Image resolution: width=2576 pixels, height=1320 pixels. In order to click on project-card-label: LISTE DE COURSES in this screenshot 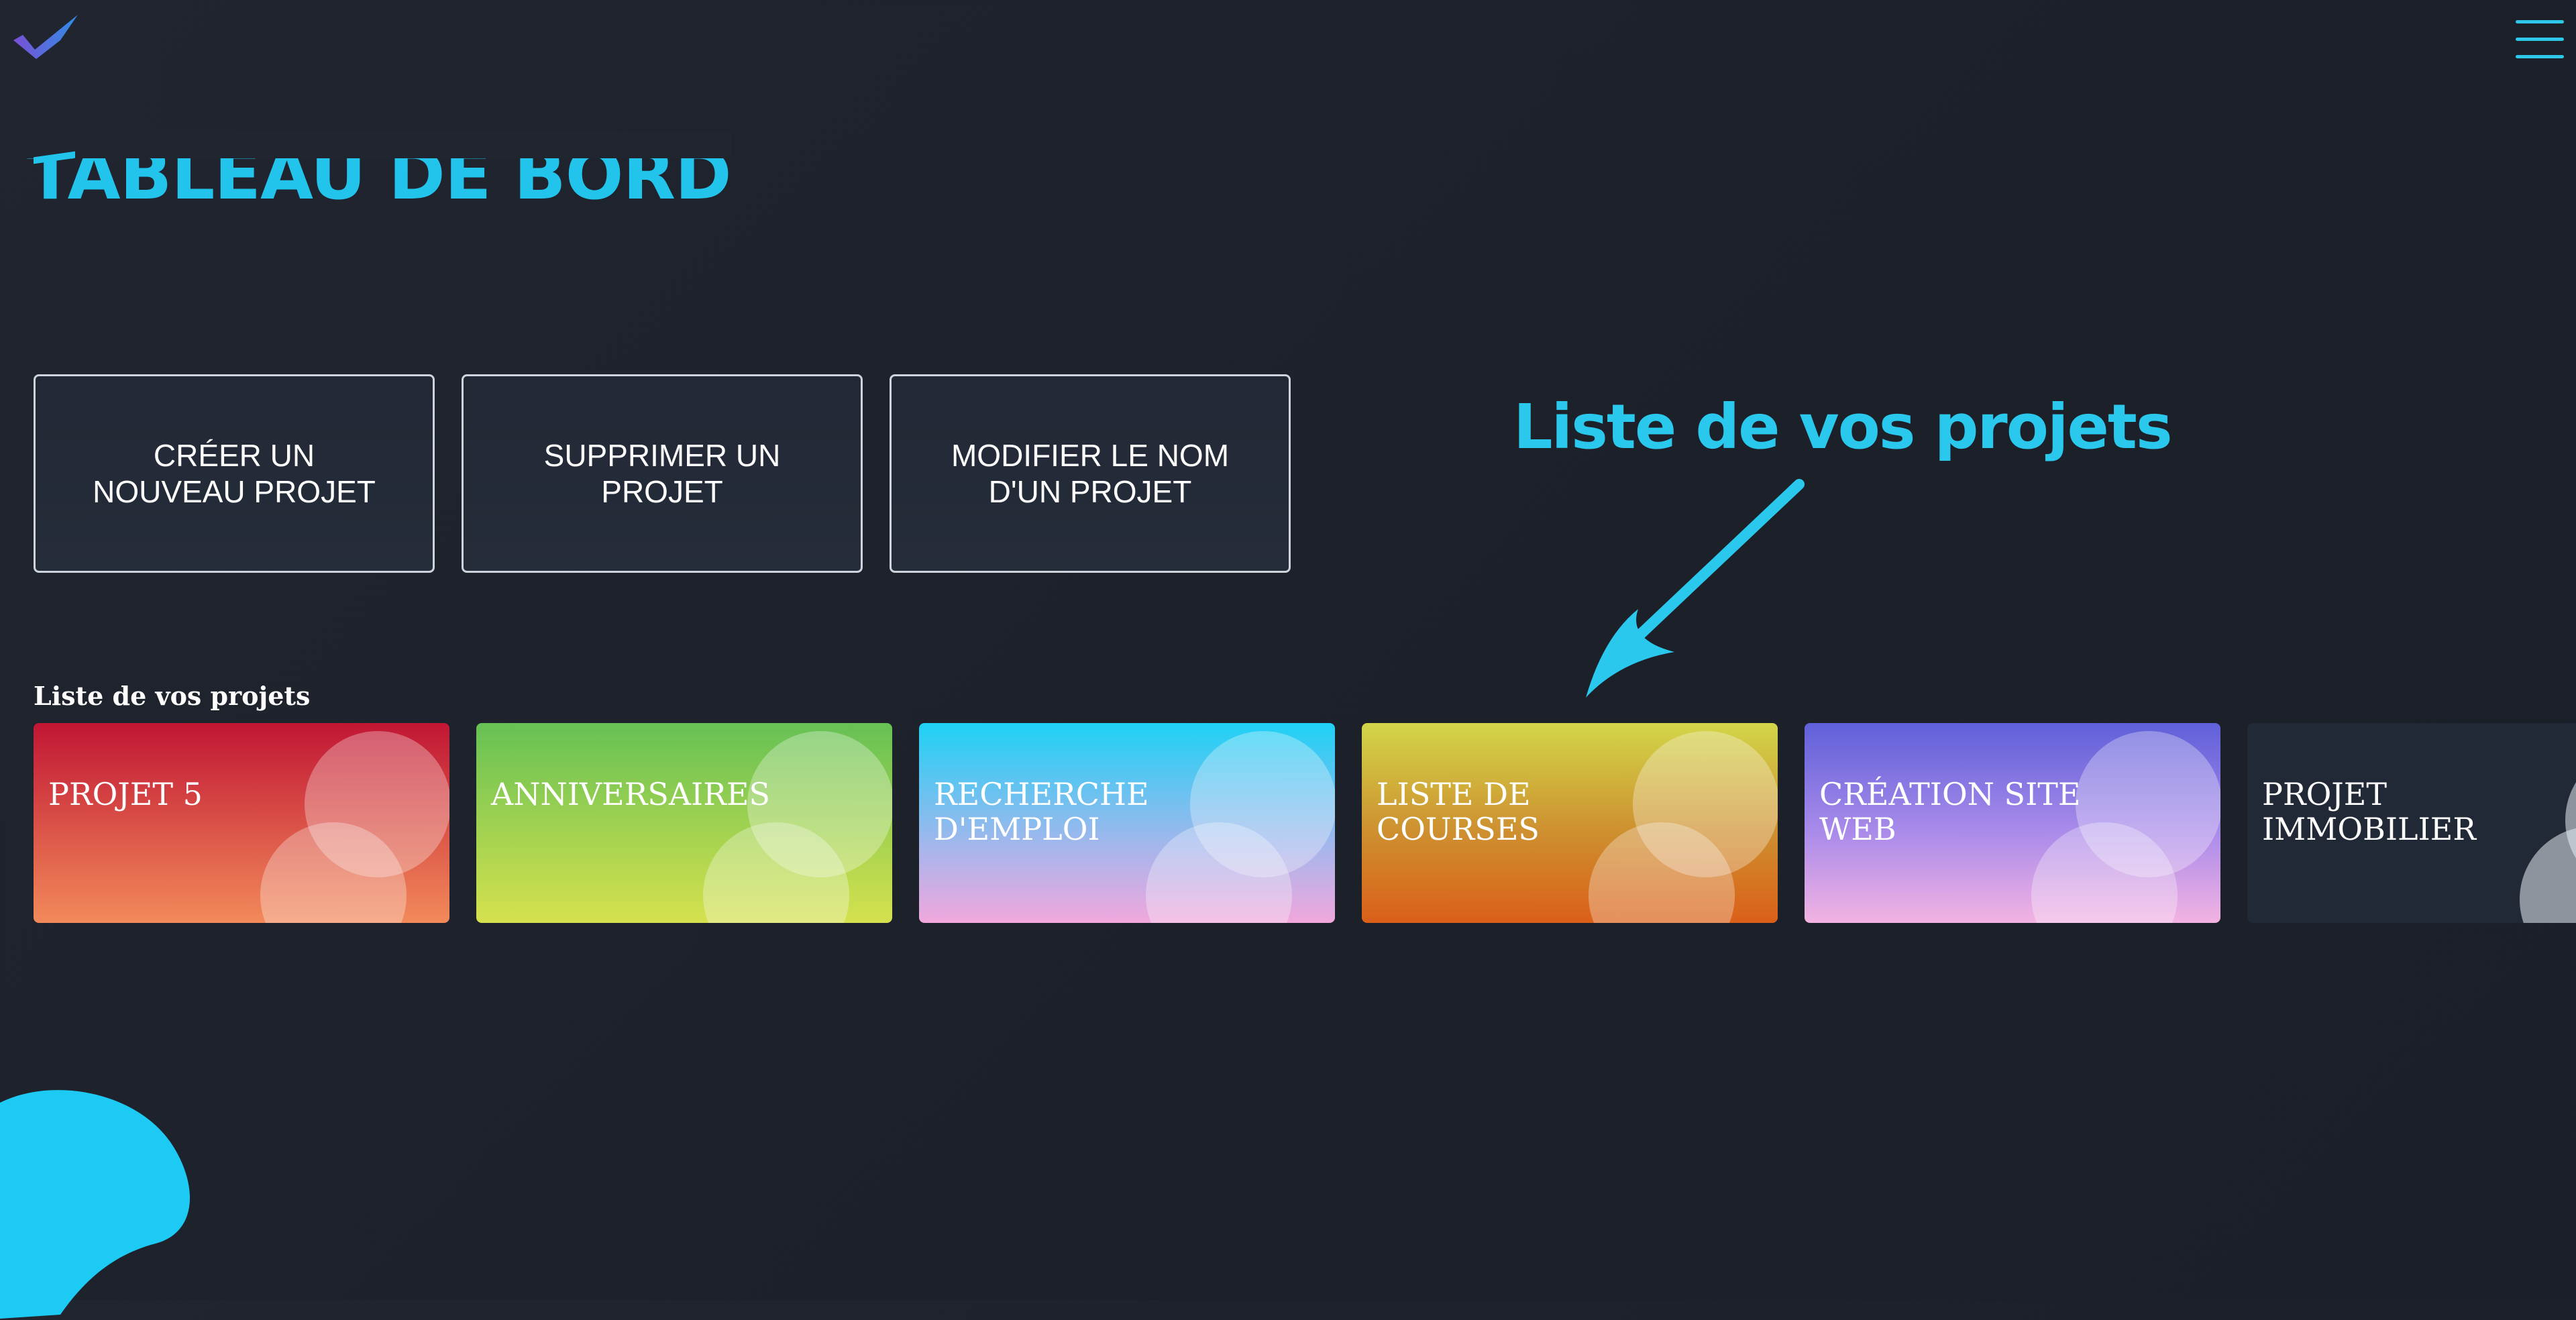, I will do `click(1458, 812)`.